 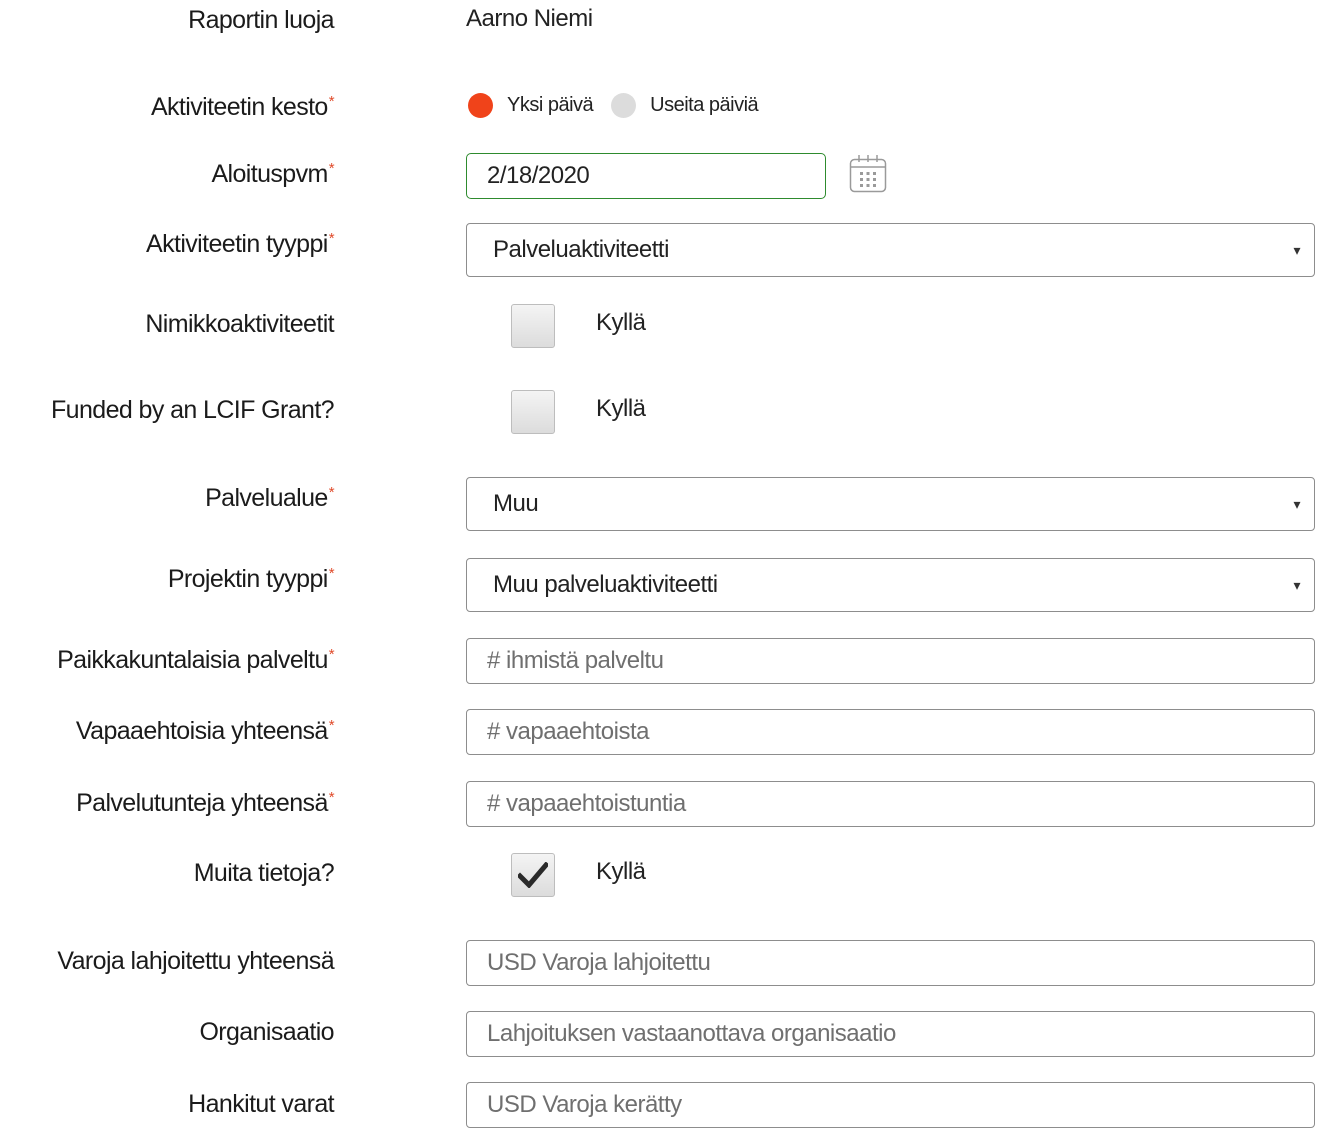 What do you see at coordinates (264, 873) in the screenshot?
I see `more-info-label: Muita tietoja?` at bounding box center [264, 873].